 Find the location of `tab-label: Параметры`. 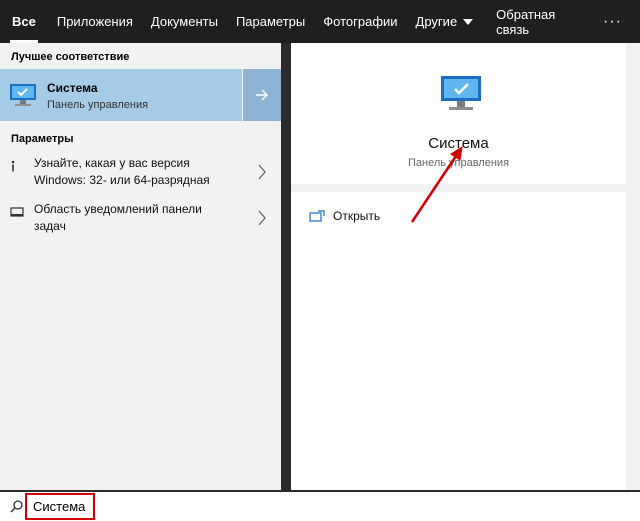

tab-label: Параметры is located at coordinates (270, 21).